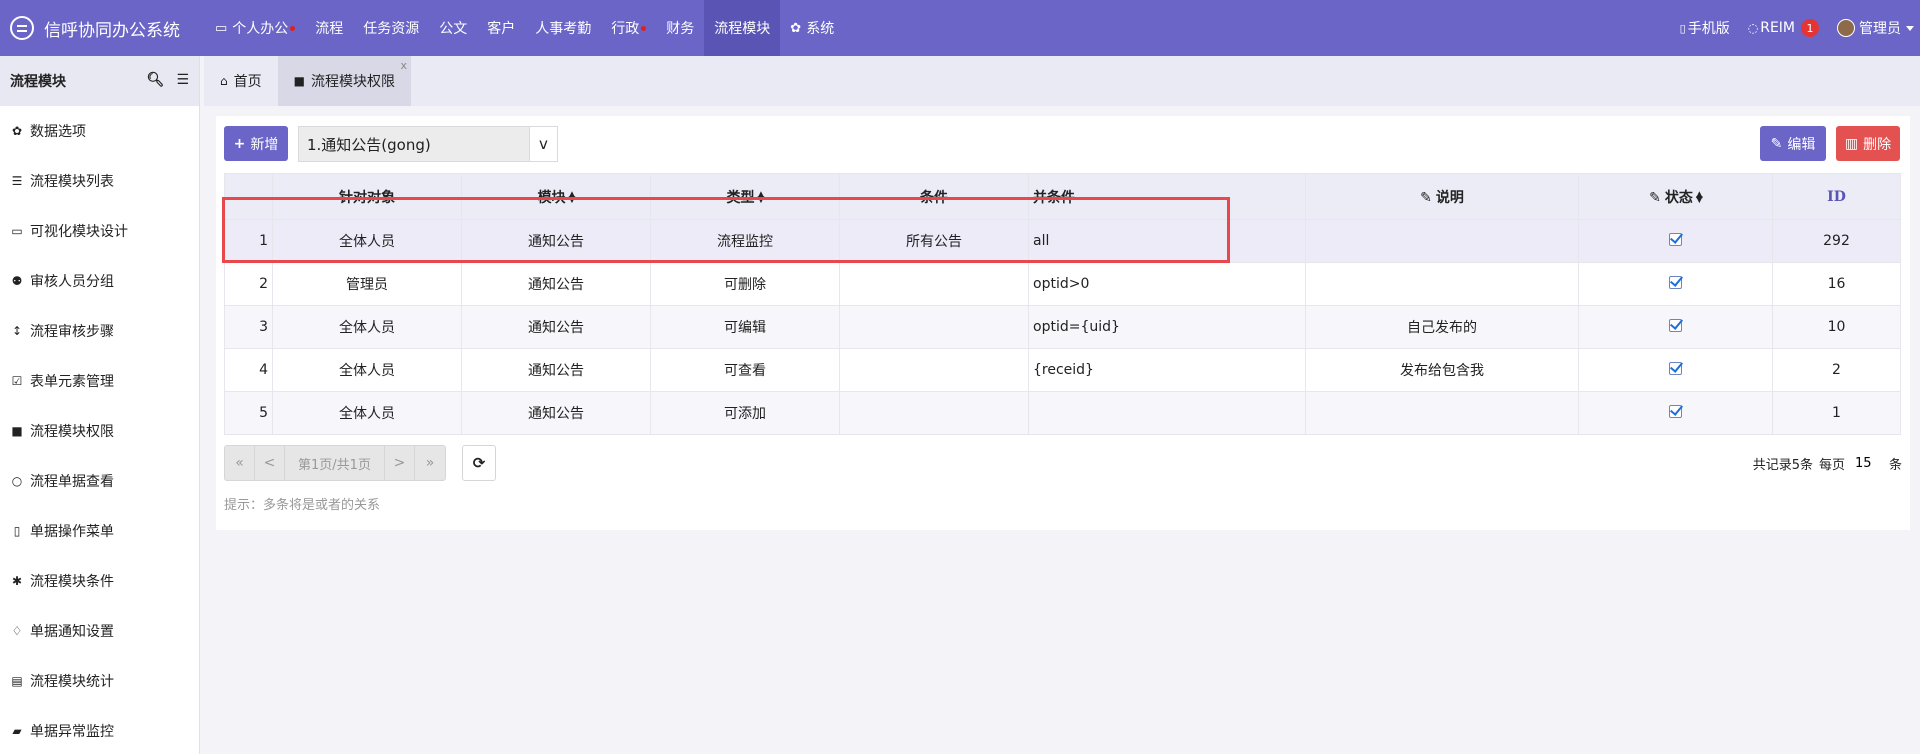 This screenshot has width=1920, height=754. What do you see at coordinates (1810, 28) in the screenshot?
I see `reim-badge: 1` at bounding box center [1810, 28].